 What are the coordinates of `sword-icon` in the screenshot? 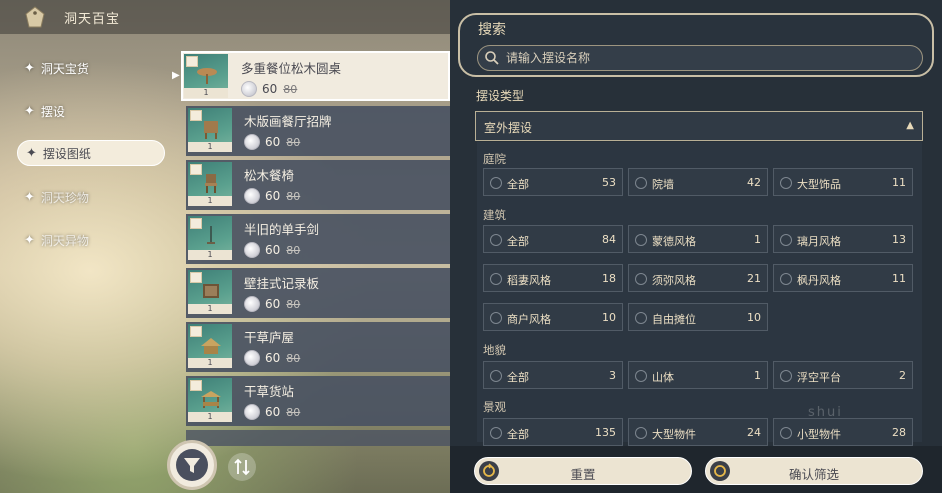 It's located at (211, 235).